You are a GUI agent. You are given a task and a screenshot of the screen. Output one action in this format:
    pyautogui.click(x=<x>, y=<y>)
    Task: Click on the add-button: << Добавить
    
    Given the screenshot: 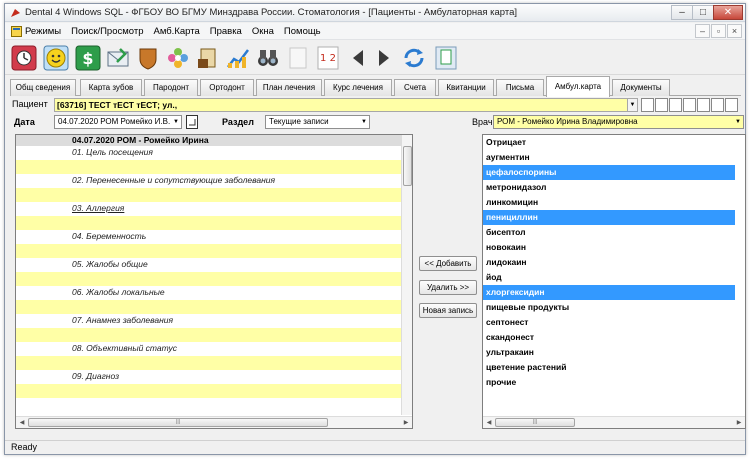 What is the action you would take?
    pyautogui.click(x=448, y=263)
    